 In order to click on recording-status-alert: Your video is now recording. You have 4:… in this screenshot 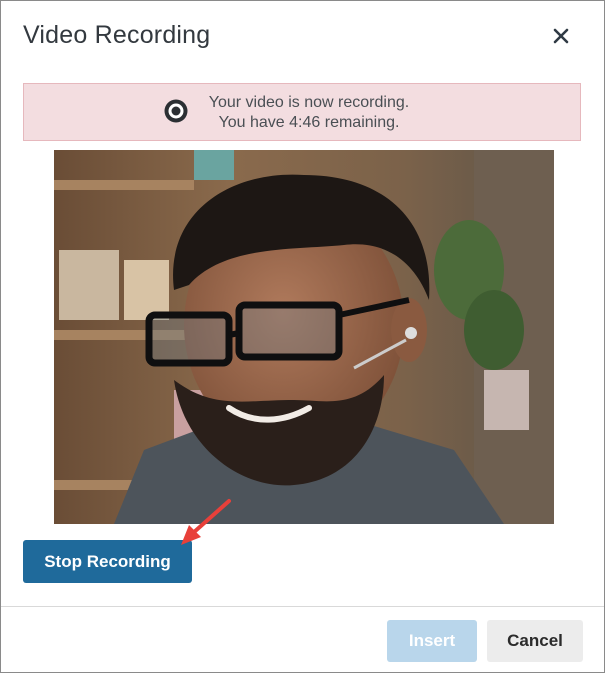, I will do `click(302, 112)`.